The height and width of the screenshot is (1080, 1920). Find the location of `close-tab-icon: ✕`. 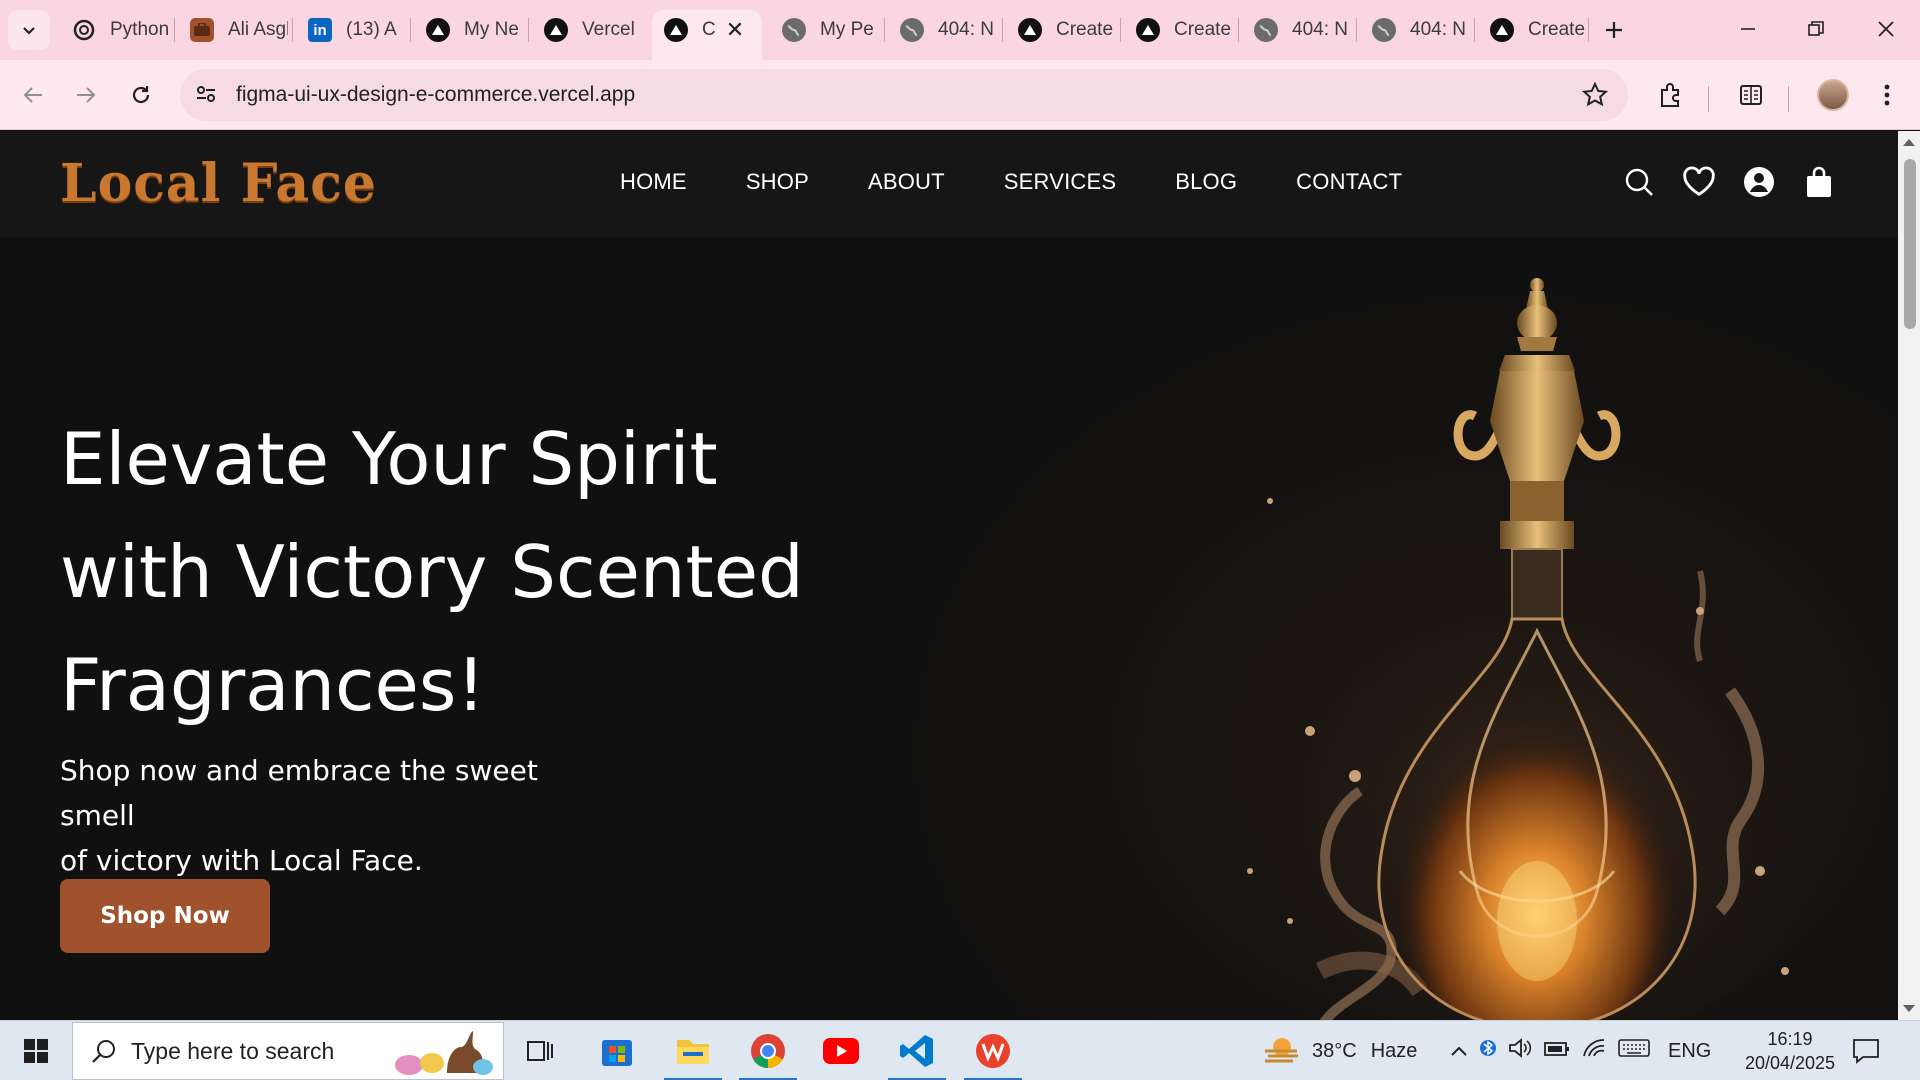

close-tab-icon: ✕ is located at coordinates (735, 30).